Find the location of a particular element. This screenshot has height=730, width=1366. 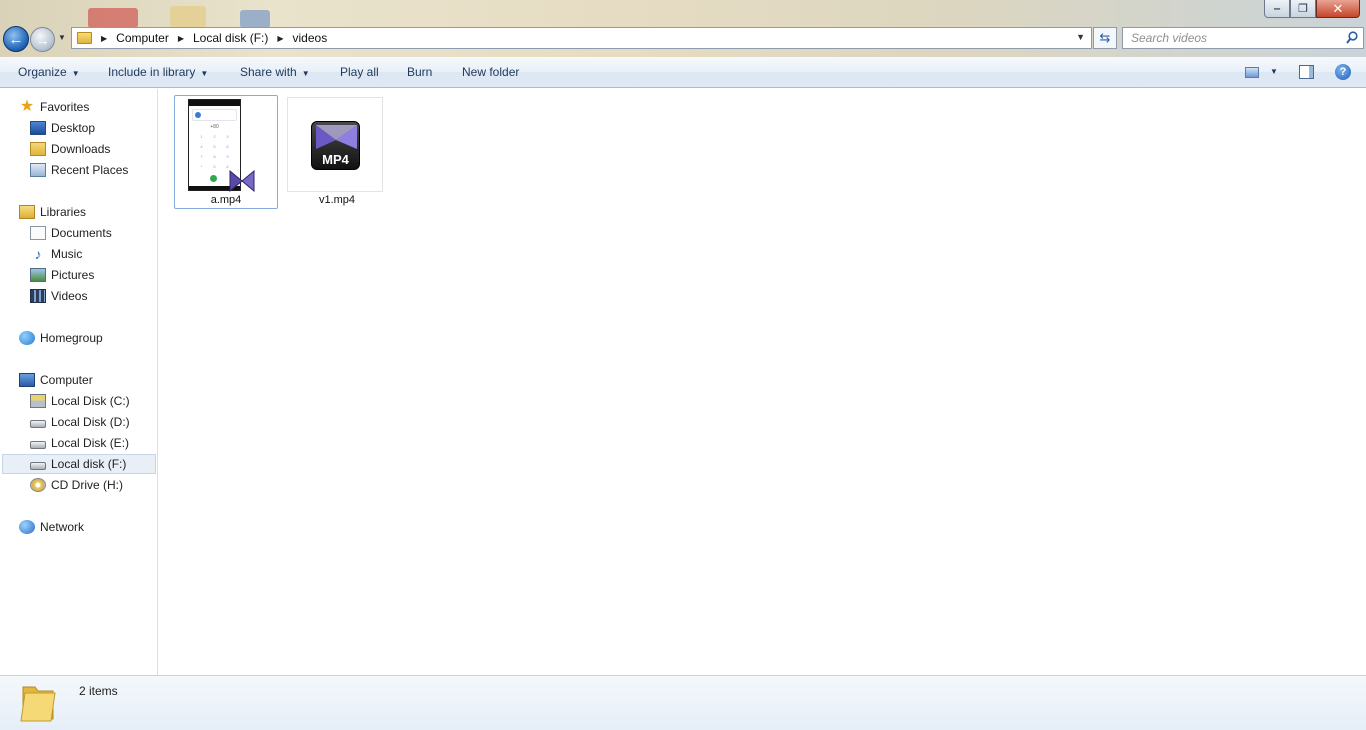

nav-label: Downloads is located at coordinates (81, 149).